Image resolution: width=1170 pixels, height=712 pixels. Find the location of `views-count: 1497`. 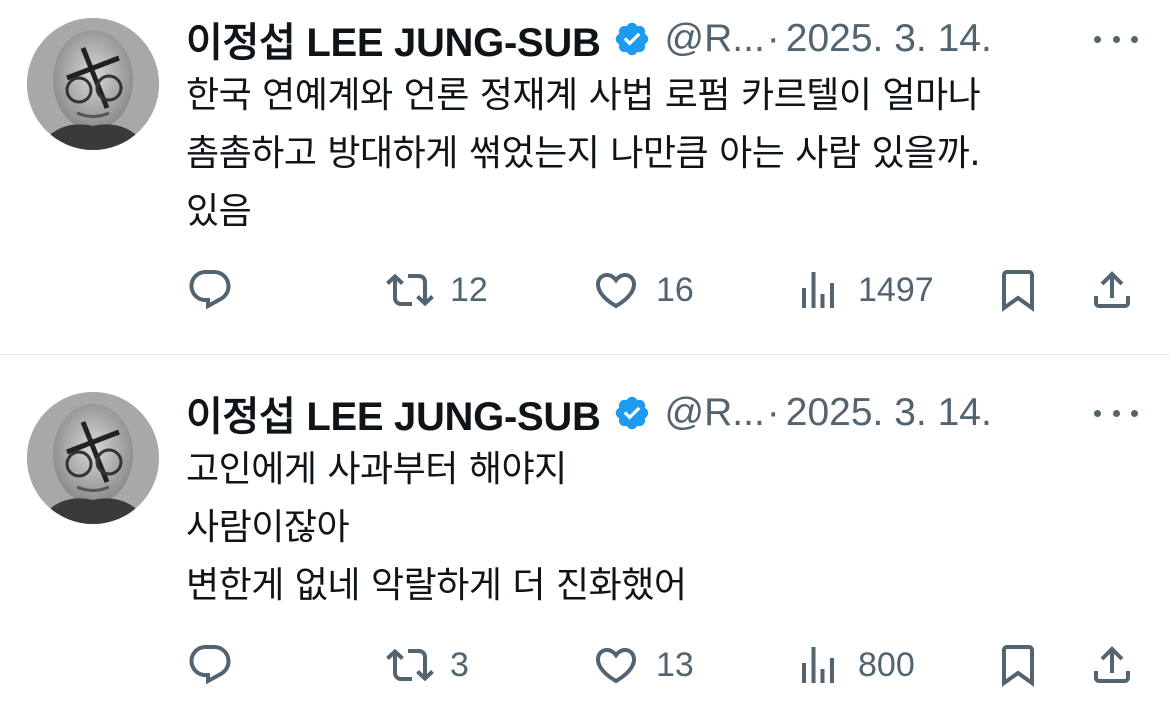

views-count: 1497 is located at coordinates (896, 289).